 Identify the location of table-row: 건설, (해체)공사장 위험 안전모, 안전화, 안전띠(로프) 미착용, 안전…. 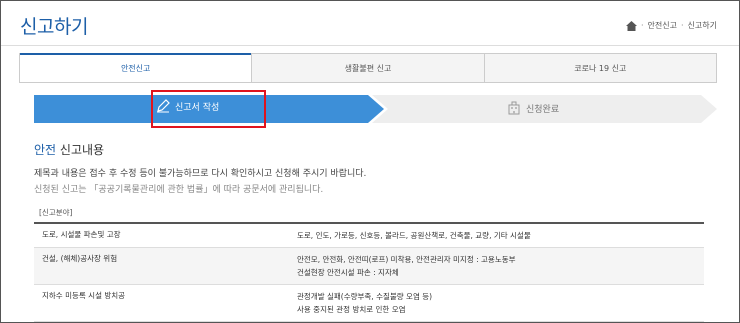
(369, 266).